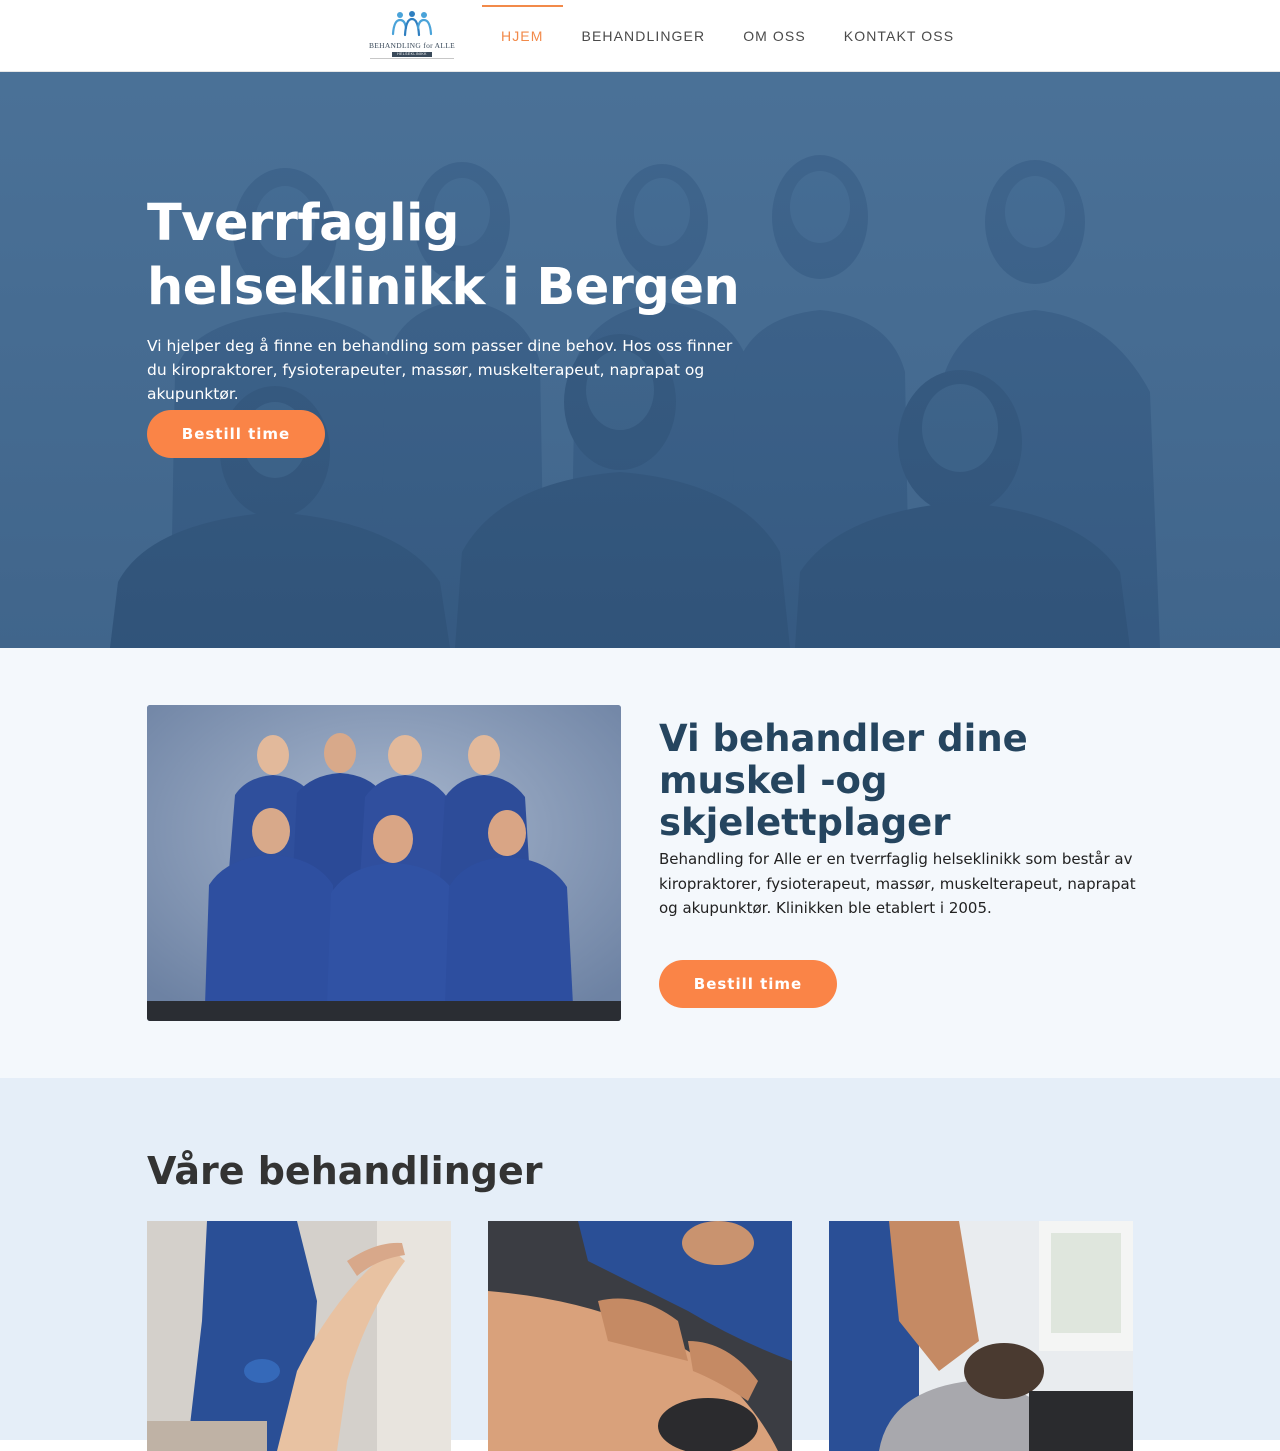 The height and width of the screenshot is (1451, 1280). I want to click on site-logo: BEHANDLING for ALLE HELSEKLINIKK, so click(412, 35).